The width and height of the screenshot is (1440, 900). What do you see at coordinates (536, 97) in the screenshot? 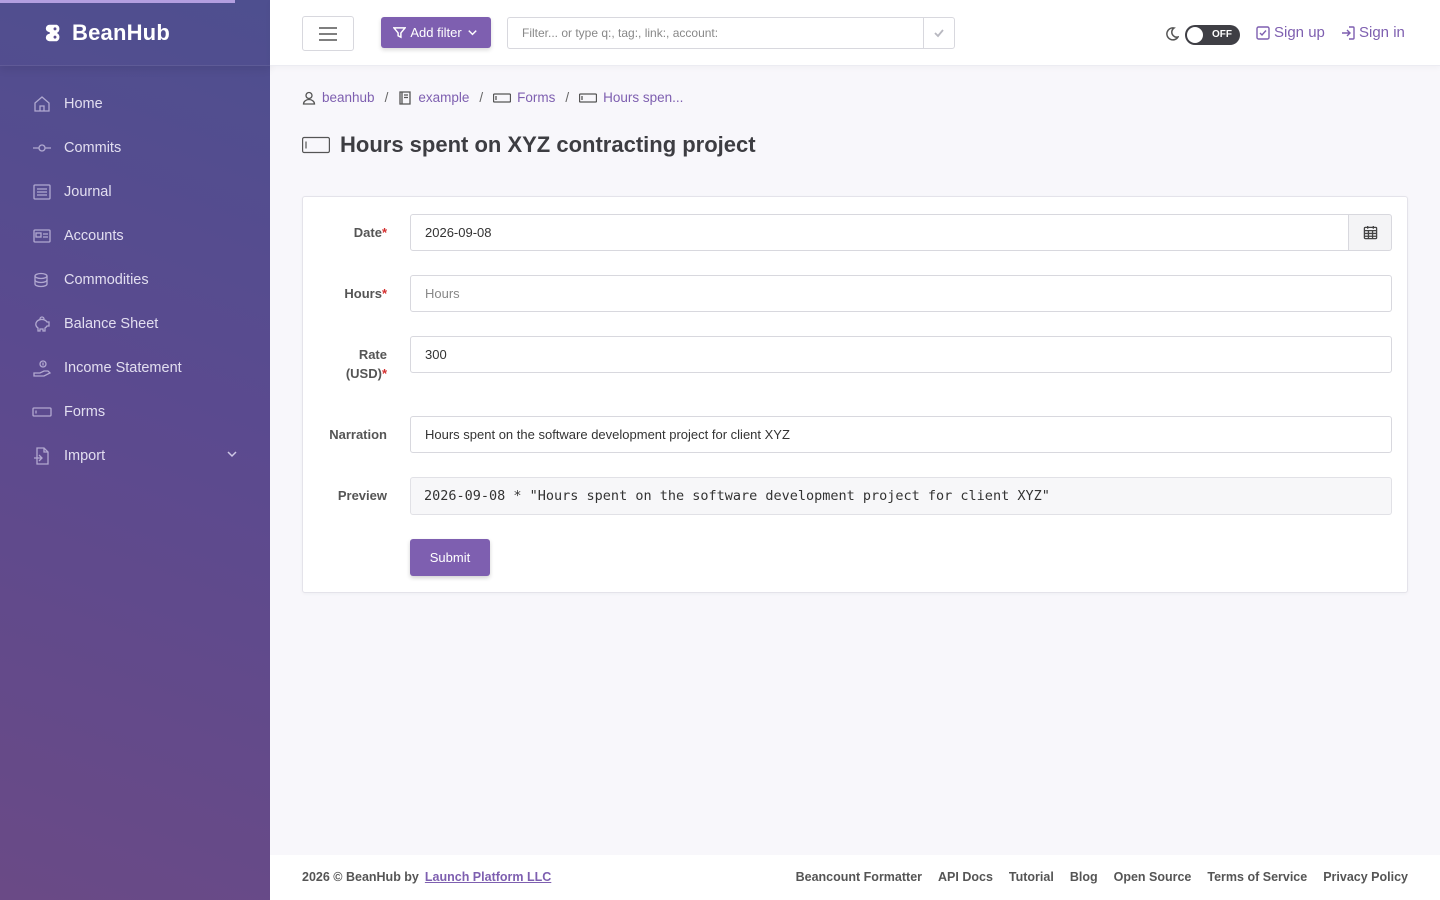
I see `breadcrumb-label: Forms` at bounding box center [536, 97].